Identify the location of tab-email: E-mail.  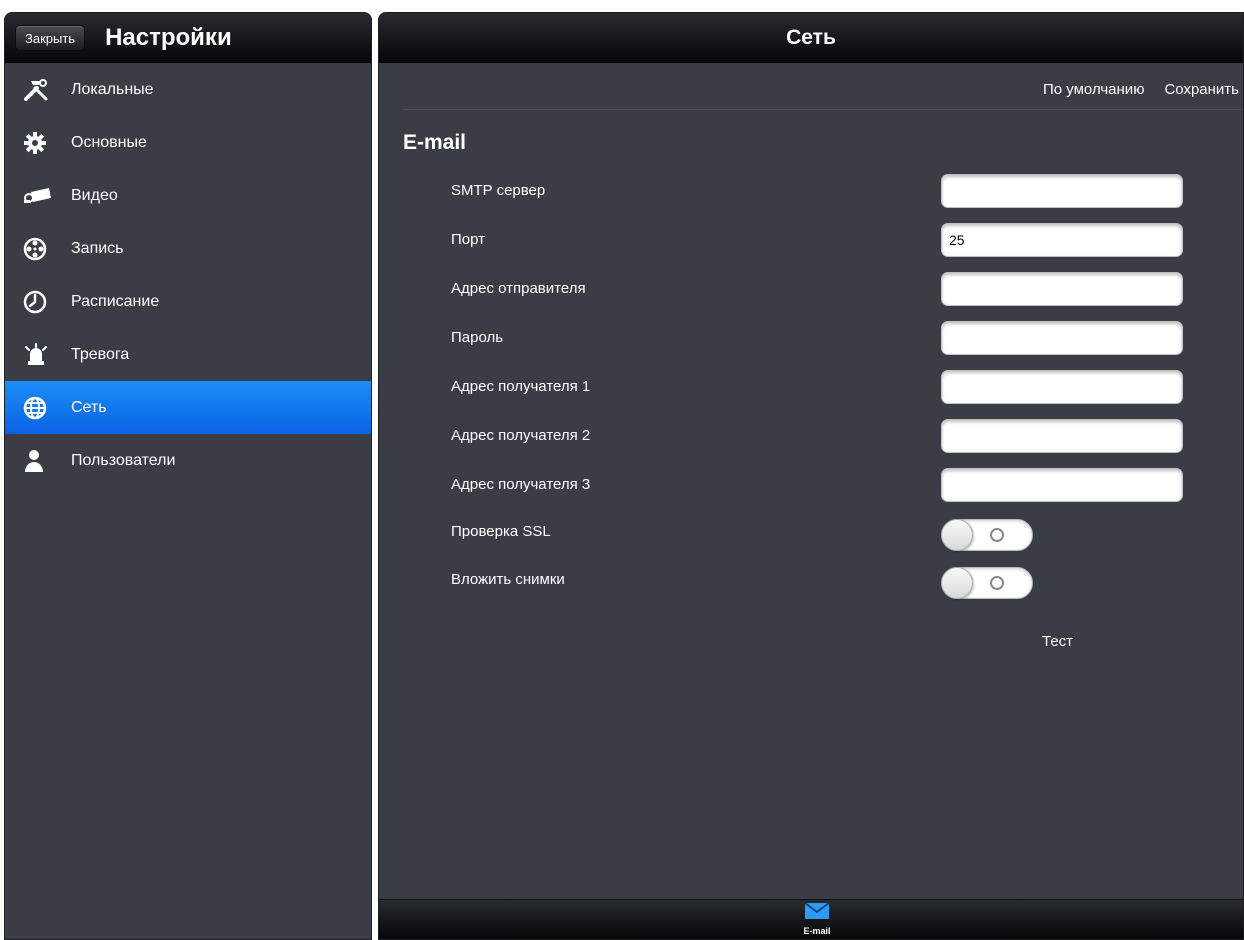
(817, 920).